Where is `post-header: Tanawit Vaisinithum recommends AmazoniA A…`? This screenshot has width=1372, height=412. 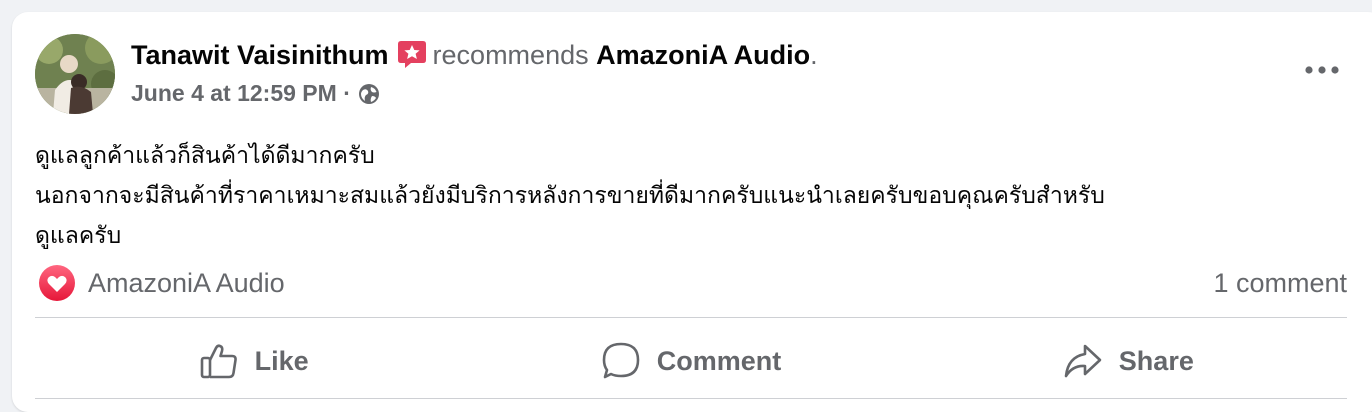
post-header: Tanawit Vaisinithum recommends AmazoniA A… is located at coordinates (474, 55).